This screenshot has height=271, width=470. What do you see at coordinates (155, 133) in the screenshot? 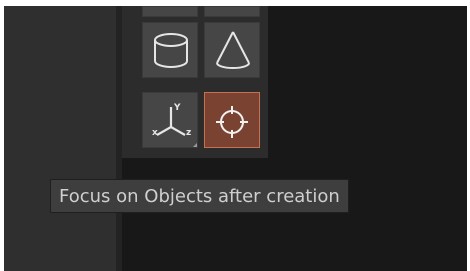
I see `axis-x-label: x` at bounding box center [155, 133].